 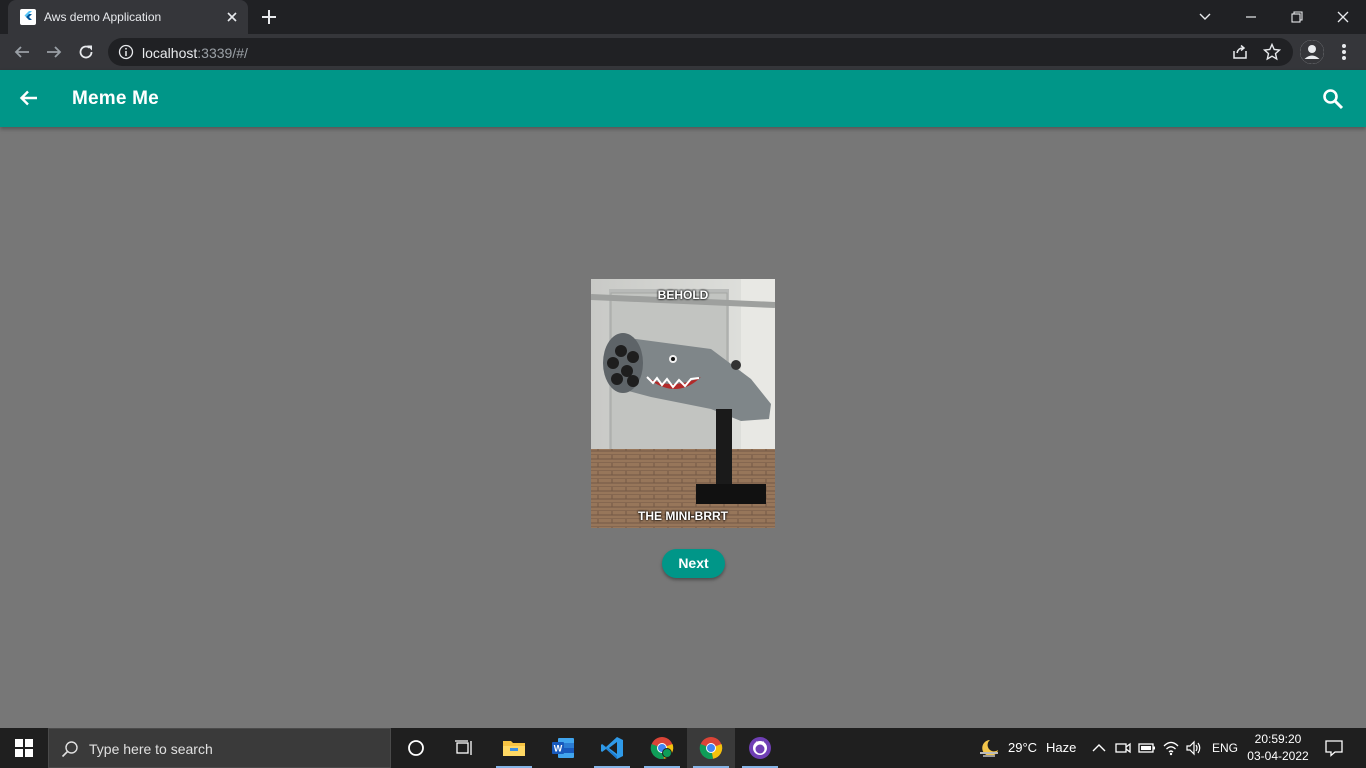 I want to click on weather-temperature: 29°C, so click(x=1022, y=747).